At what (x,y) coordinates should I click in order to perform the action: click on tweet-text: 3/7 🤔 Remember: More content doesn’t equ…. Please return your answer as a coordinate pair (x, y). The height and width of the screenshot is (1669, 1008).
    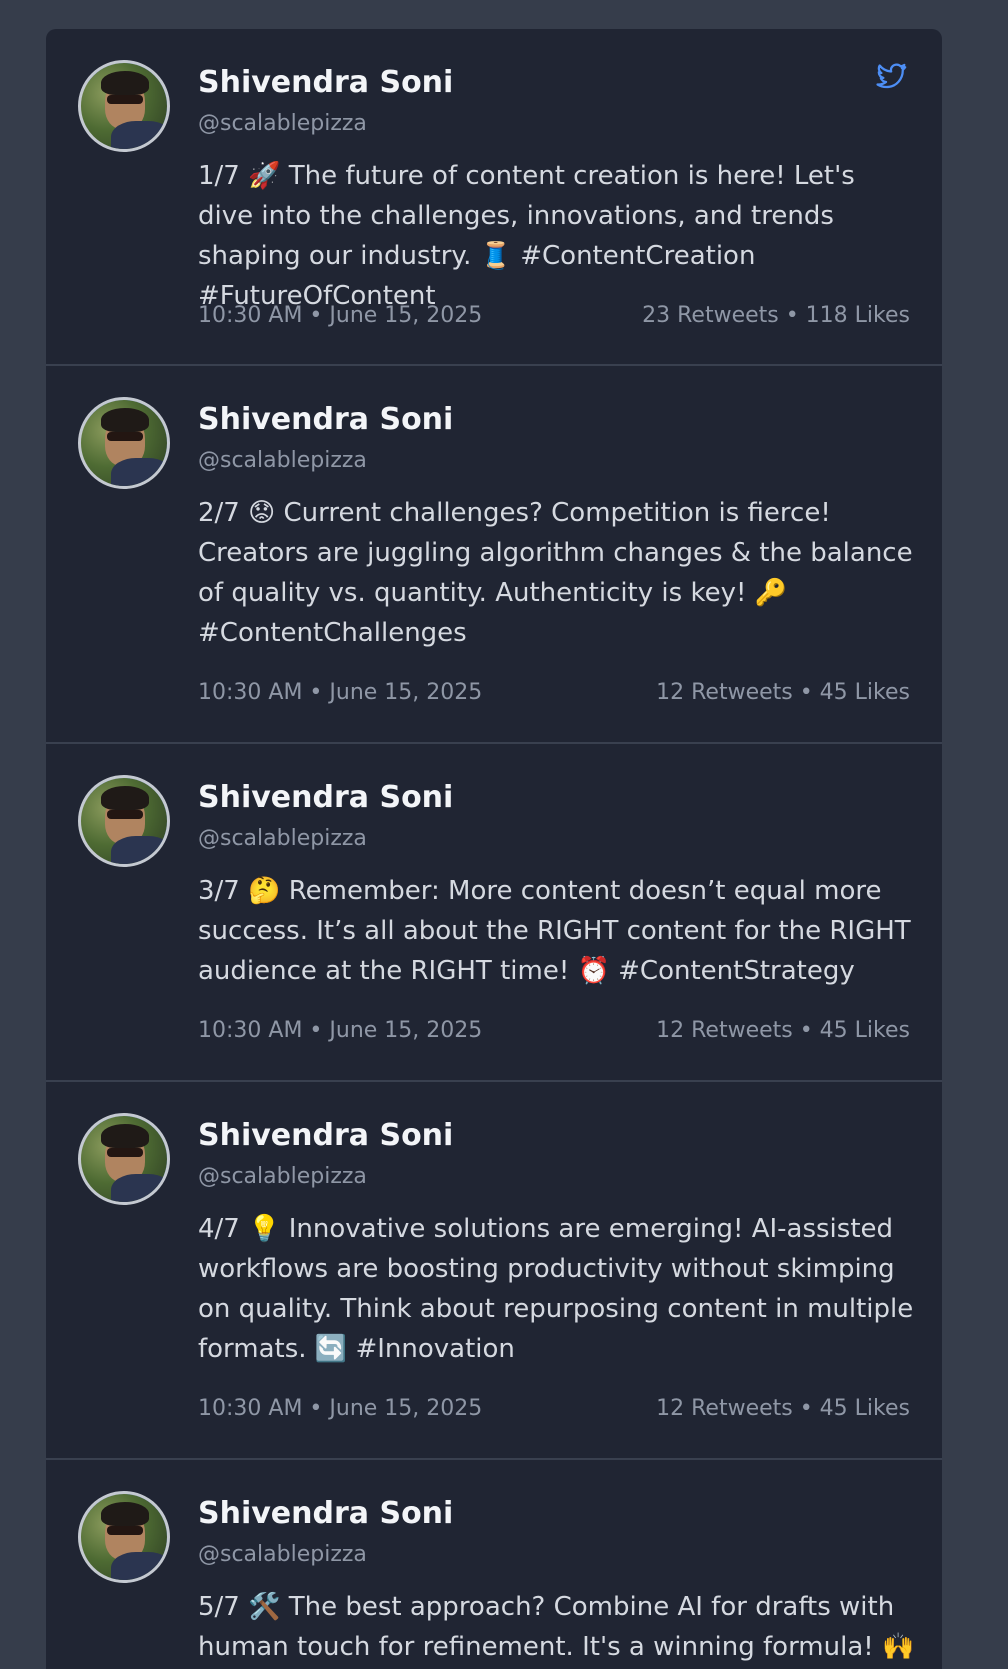
    Looking at the image, I should click on (554, 931).